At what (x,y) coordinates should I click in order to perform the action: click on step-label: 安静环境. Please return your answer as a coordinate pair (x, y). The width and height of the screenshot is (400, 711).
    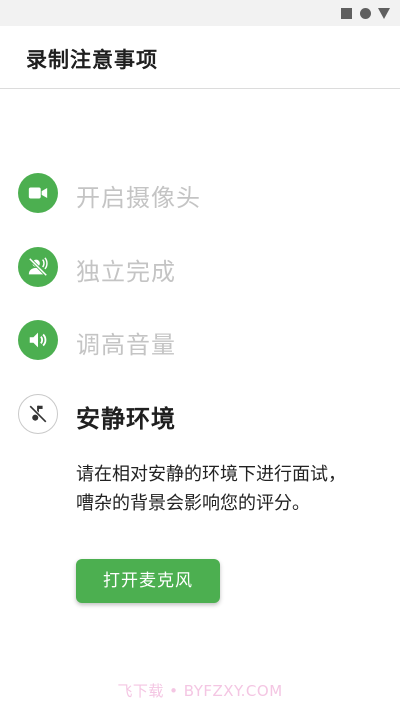
    Looking at the image, I should click on (126, 419).